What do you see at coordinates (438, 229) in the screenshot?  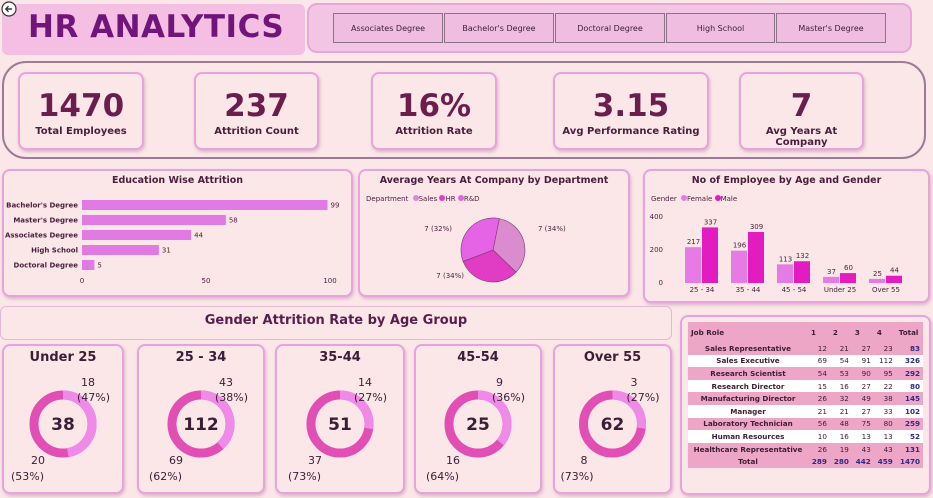 I see `slice-label: 7 (32%)` at bounding box center [438, 229].